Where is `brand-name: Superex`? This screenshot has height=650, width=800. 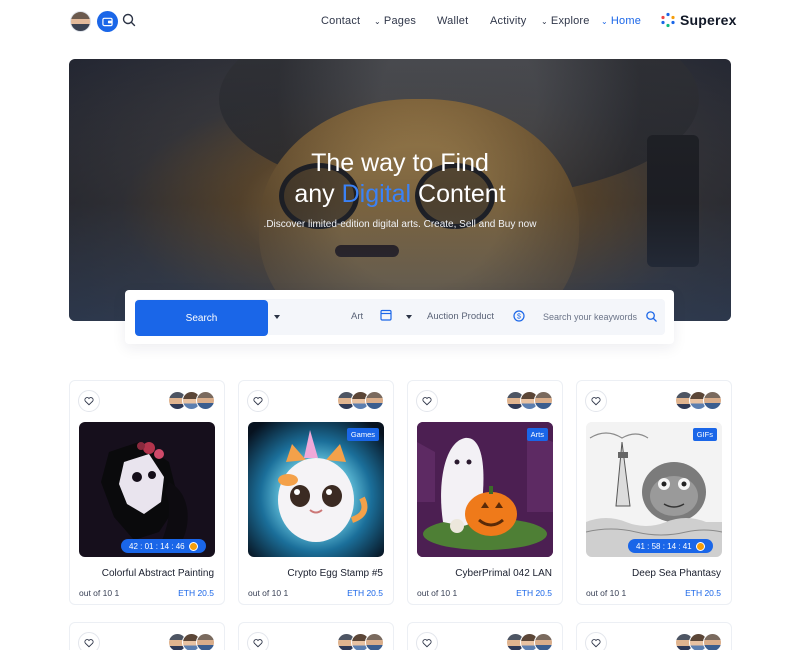
brand-name: Superex is located at coordinates (708, 20).